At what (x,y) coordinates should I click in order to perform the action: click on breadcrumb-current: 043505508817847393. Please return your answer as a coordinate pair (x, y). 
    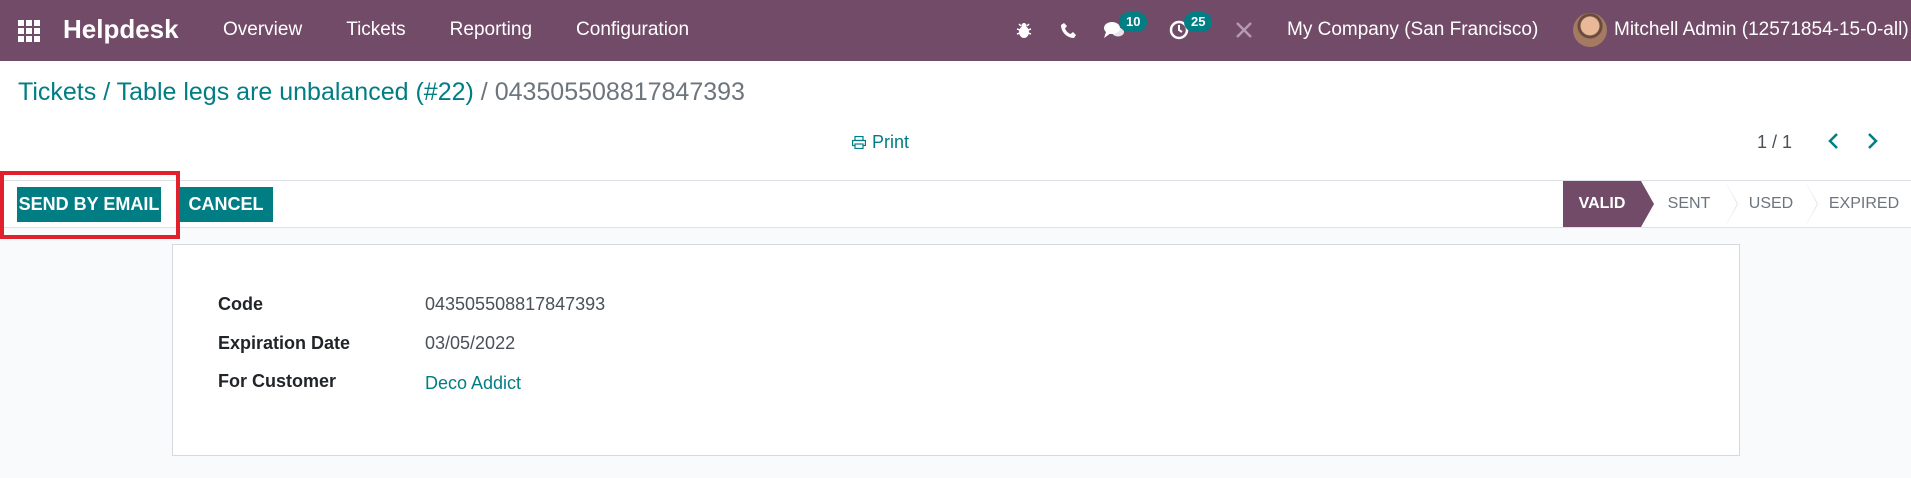
    Looking at the image, I should click on (619, 92).